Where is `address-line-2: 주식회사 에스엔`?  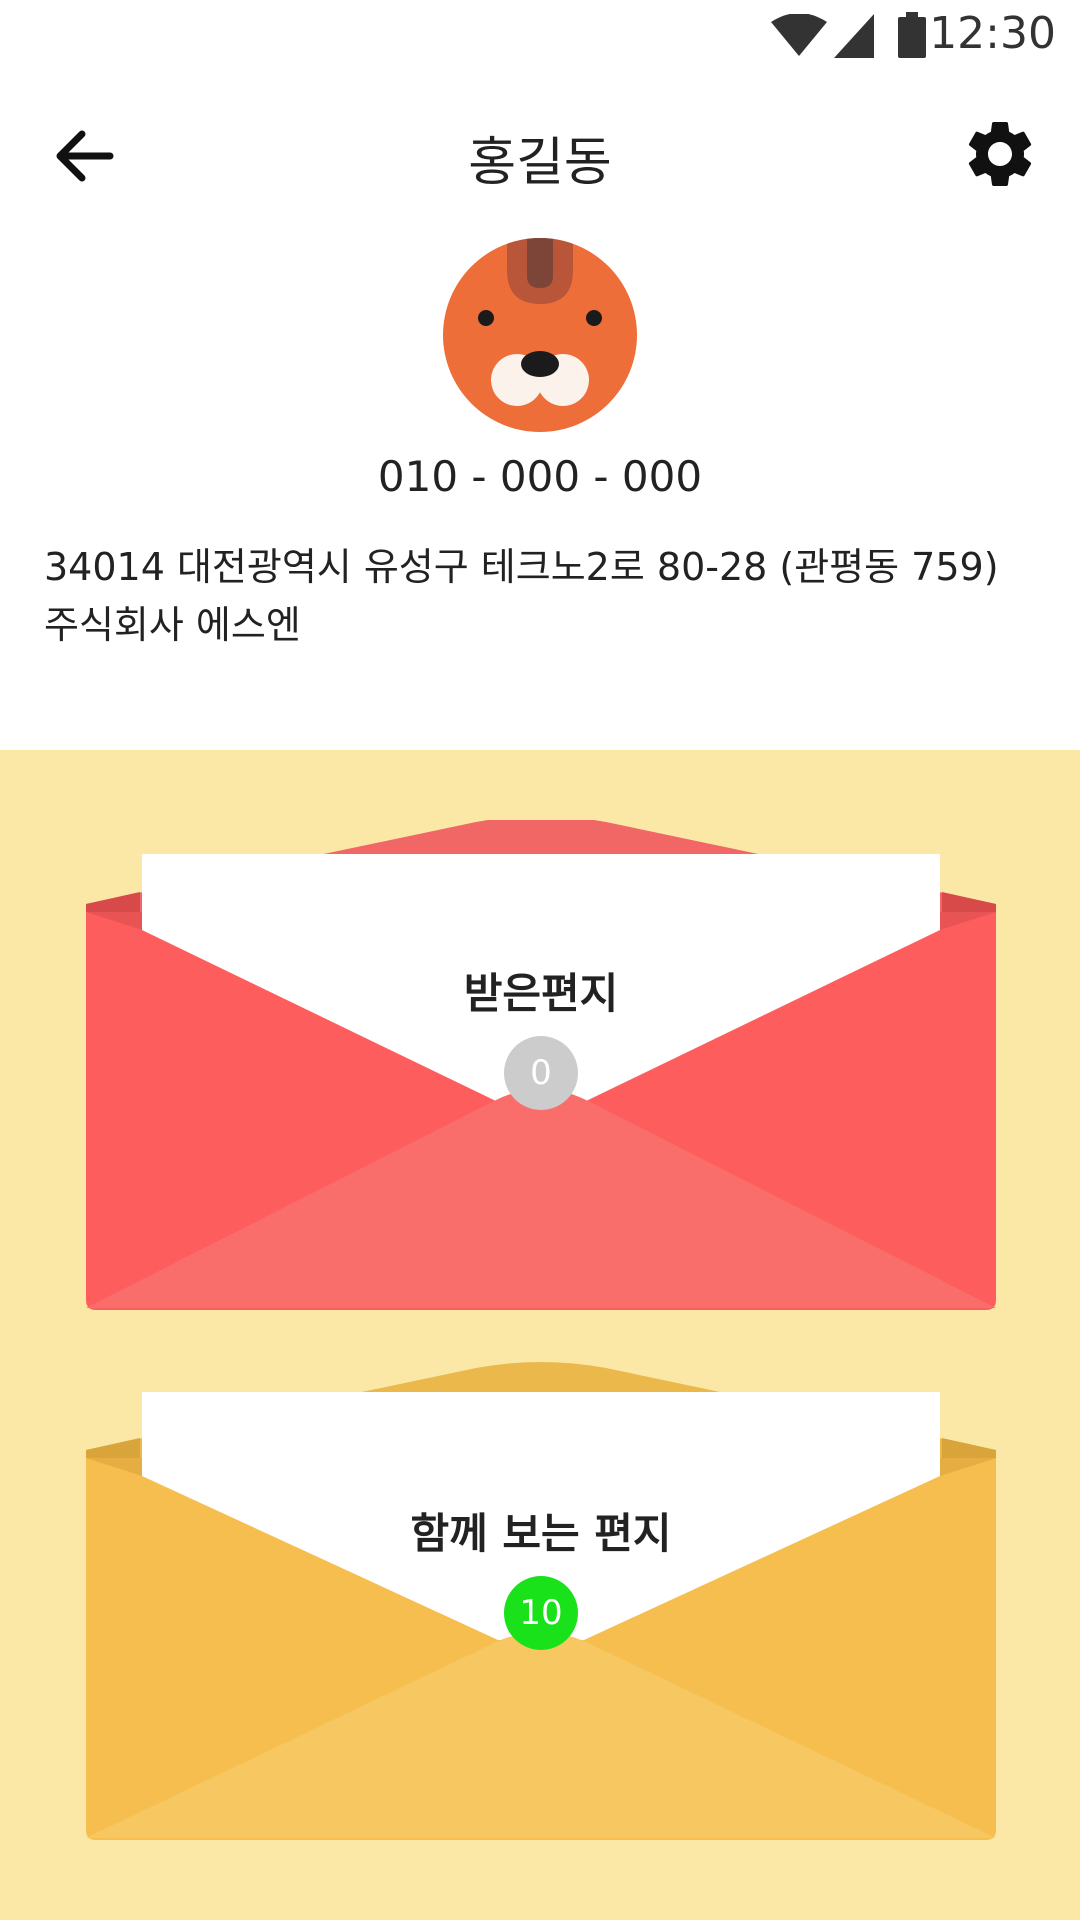
address-line-2: 주식회사 에스엔 is located at coordinates (172, 625).